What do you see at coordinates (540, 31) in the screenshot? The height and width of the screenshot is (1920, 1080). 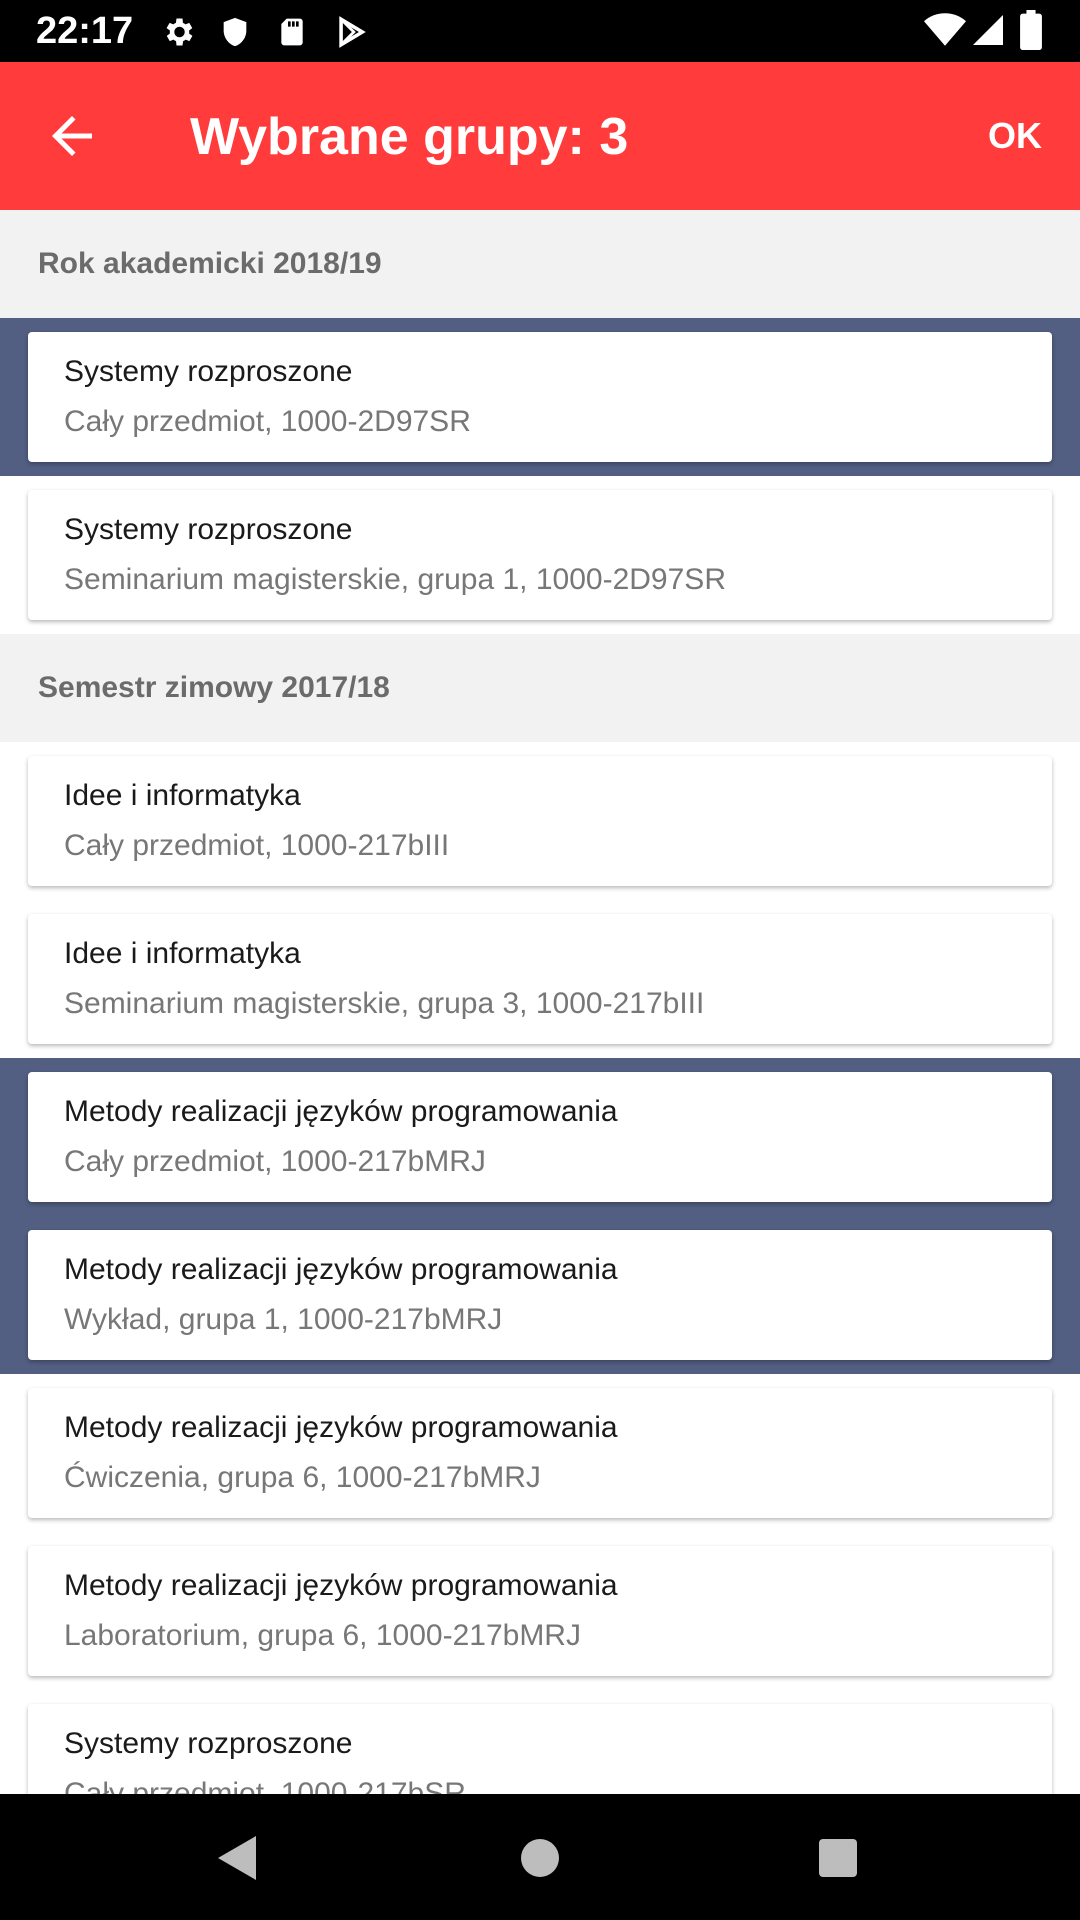 I see `status-bar: 22:17` at bounding box center [540, 31].